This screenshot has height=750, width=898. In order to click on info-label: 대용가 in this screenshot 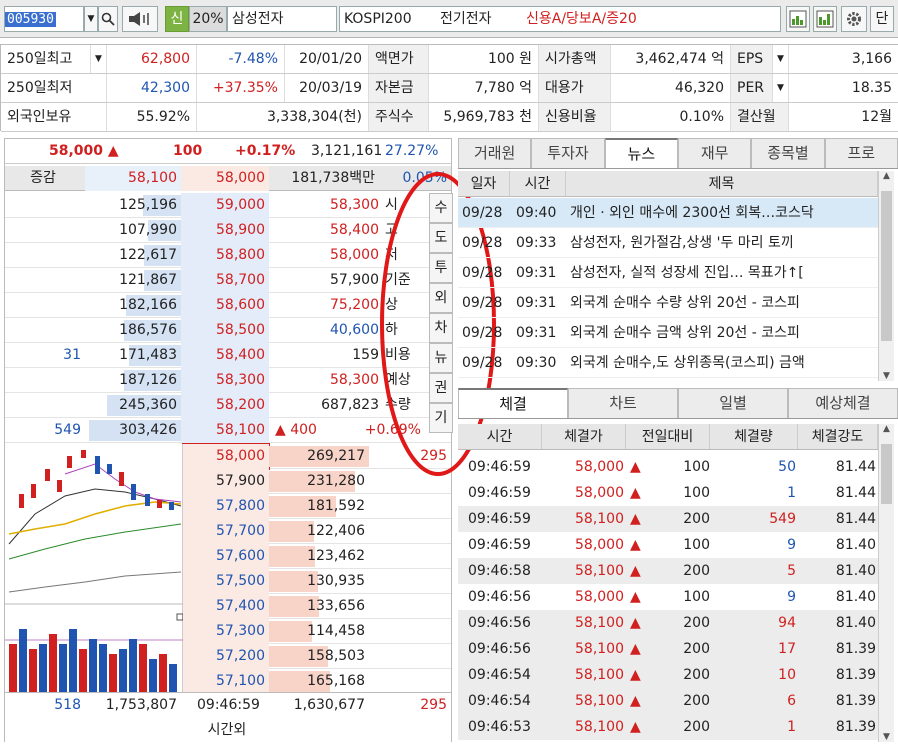, I will do `click(575, 88)`.